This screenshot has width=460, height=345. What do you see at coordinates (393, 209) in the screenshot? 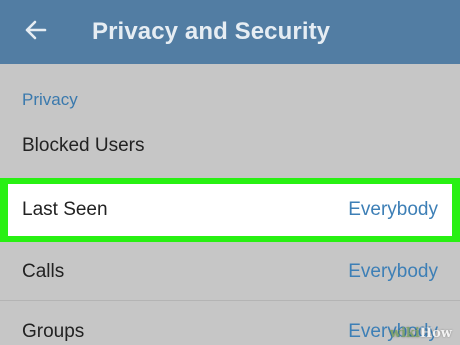
I see `last-seen-value: Everybody` at bounding box center [393, 209].